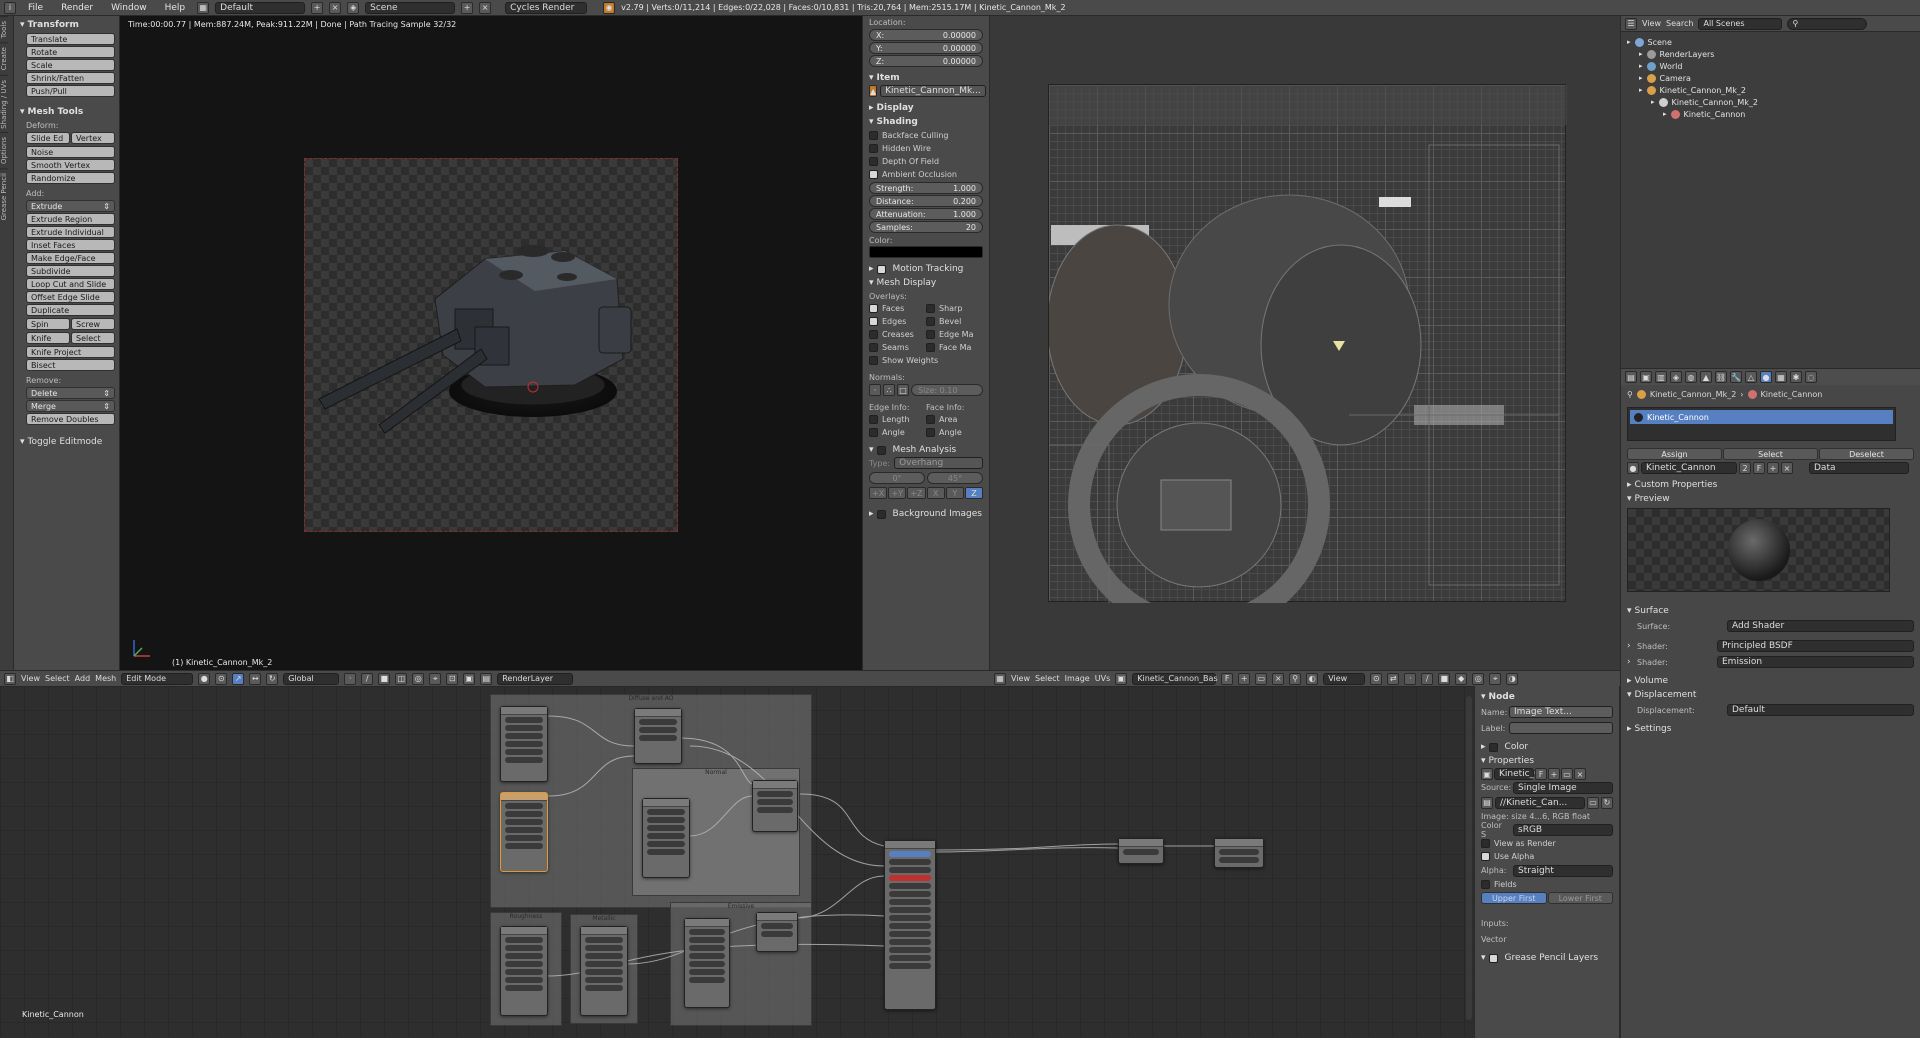 This screenshot has width=1920, height=1038. What do you see at coordinates (384, 678) in the screenshot?
I see `face-select-icon: ■` at bounding box center [384, 678].